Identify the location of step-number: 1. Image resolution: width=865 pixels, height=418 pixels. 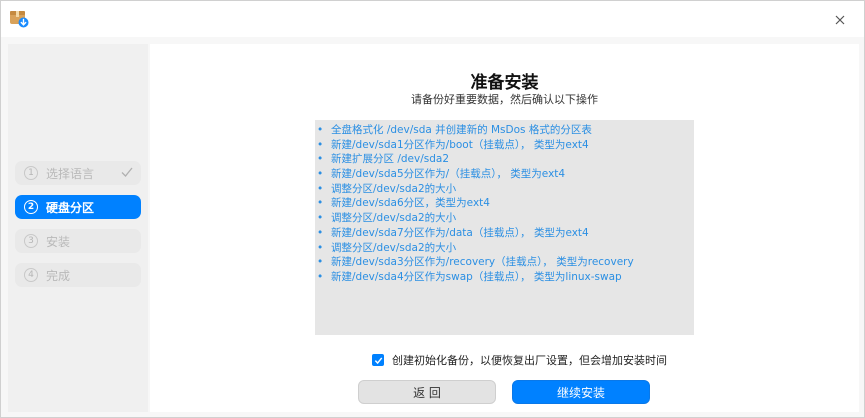
(31, 173).